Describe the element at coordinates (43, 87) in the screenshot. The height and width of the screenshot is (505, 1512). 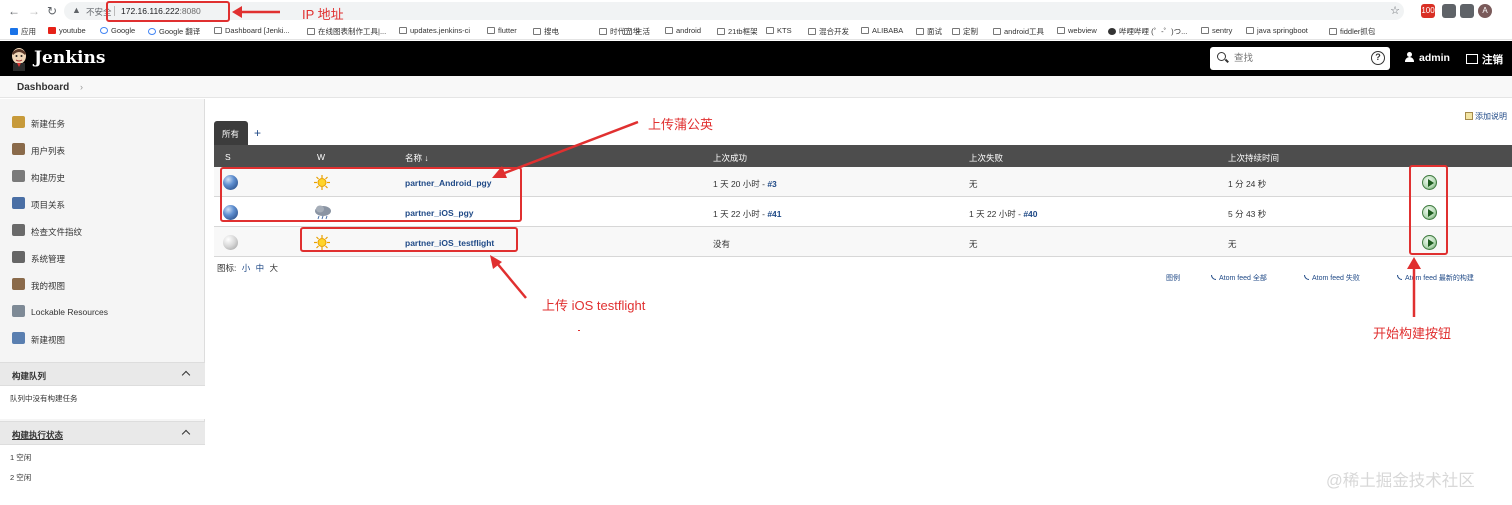
I see `breadcrumb-dashboard: Dashboard` at that location.